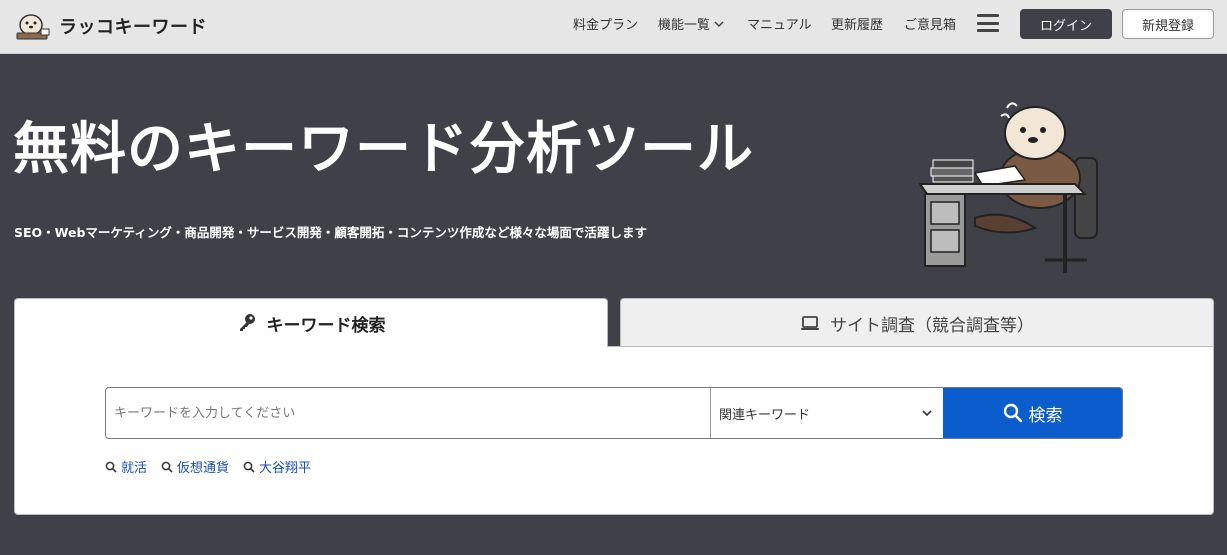  I want to click on suggestion-item: 仮想通貨, so click(195, 466).